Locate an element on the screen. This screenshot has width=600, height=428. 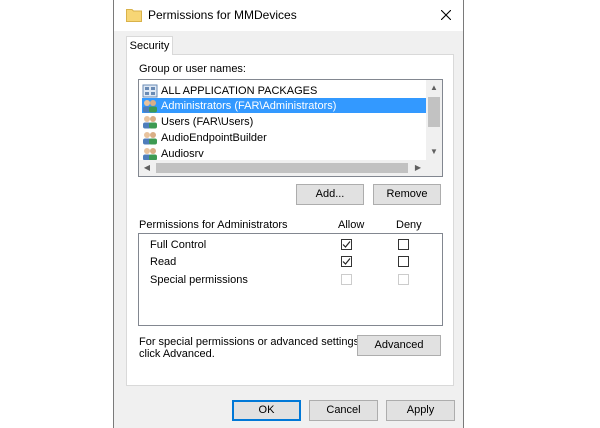
list-item: ALL APPLICATION PACKAGES is located at coordinates (284, 90).